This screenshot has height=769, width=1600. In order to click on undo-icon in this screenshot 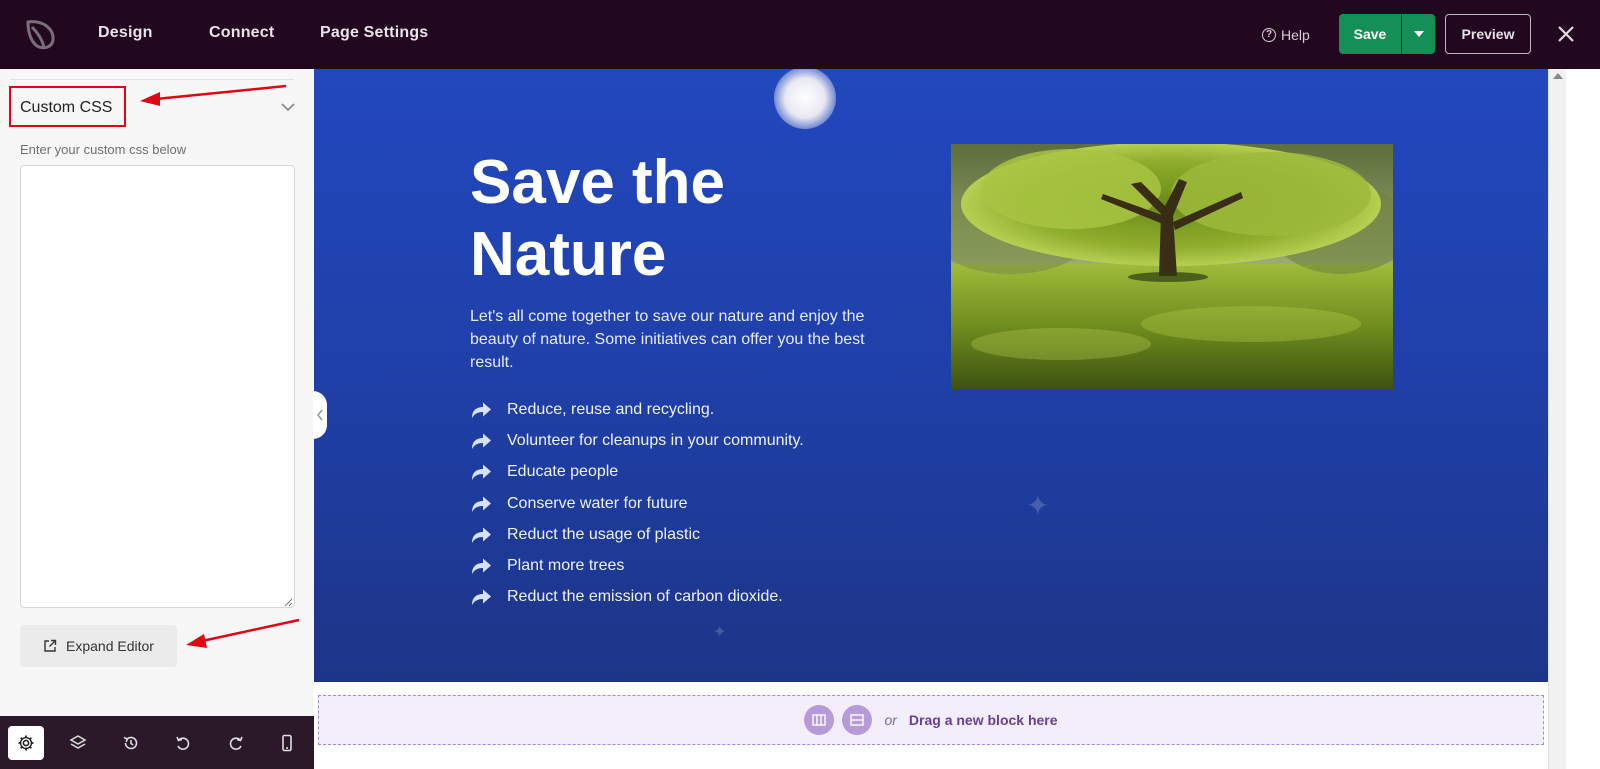, I will do `click(183, 743)`.